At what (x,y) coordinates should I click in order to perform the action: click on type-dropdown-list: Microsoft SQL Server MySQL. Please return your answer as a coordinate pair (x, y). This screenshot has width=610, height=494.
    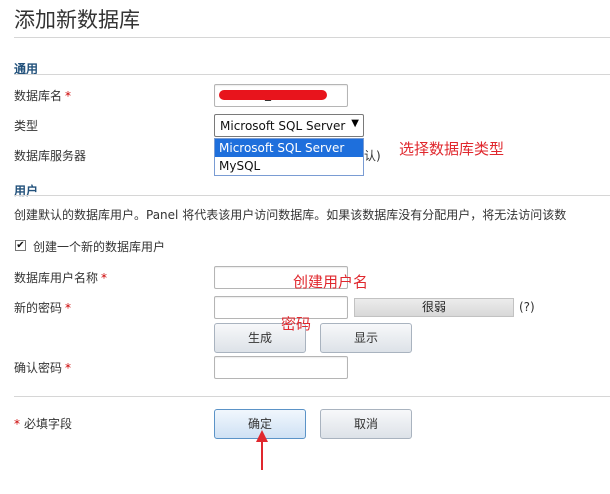
    Looking at the image, I should click on (289, 157).